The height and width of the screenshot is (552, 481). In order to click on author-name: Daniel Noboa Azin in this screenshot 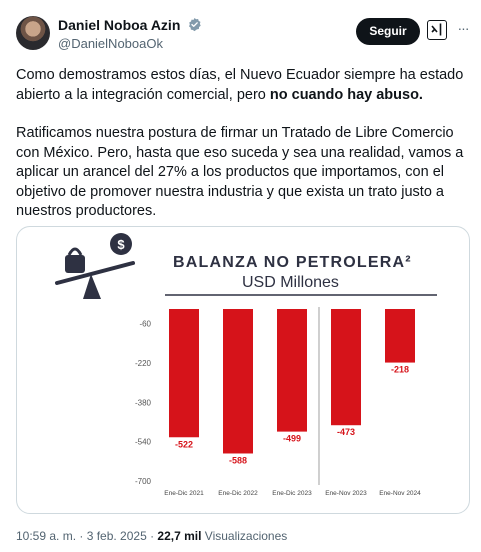, I will do `click(119, 25)`.